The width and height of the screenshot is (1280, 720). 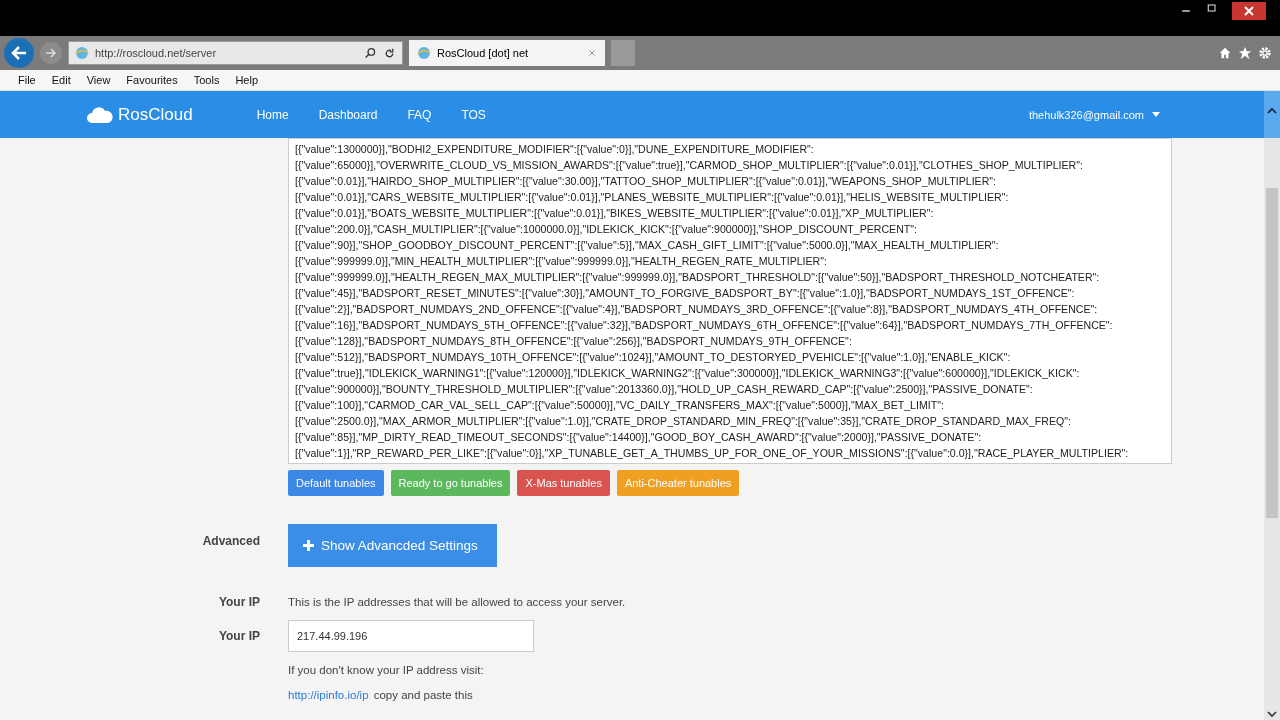 What do you see at coordinates (230, 541) in the screenshot?
I see `field-label: Advanced` at bounding box center [230, 541].